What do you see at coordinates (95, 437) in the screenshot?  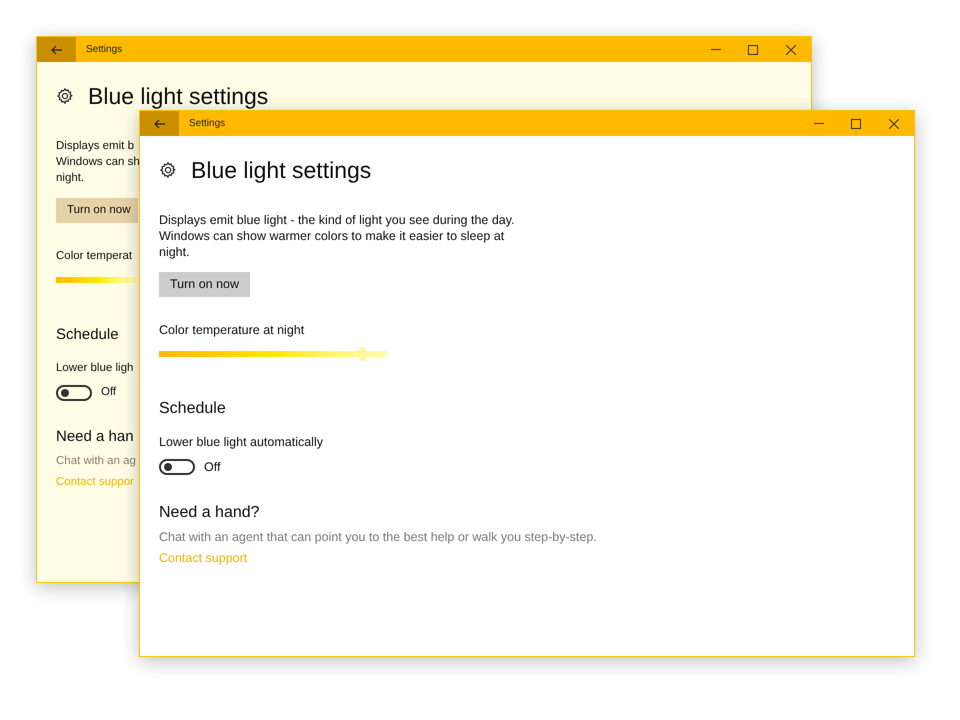 I see `section-heading: Need a han` at bounding box center [95, 437].